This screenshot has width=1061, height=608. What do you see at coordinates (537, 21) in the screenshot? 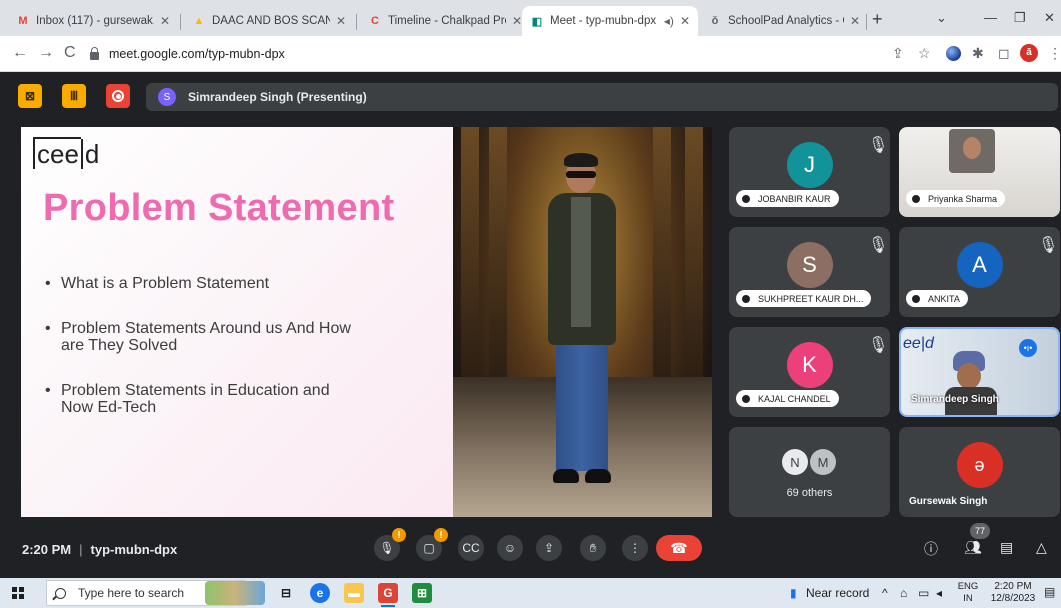
I see `meet-icon: ◧` at bounding box center [537, 21].